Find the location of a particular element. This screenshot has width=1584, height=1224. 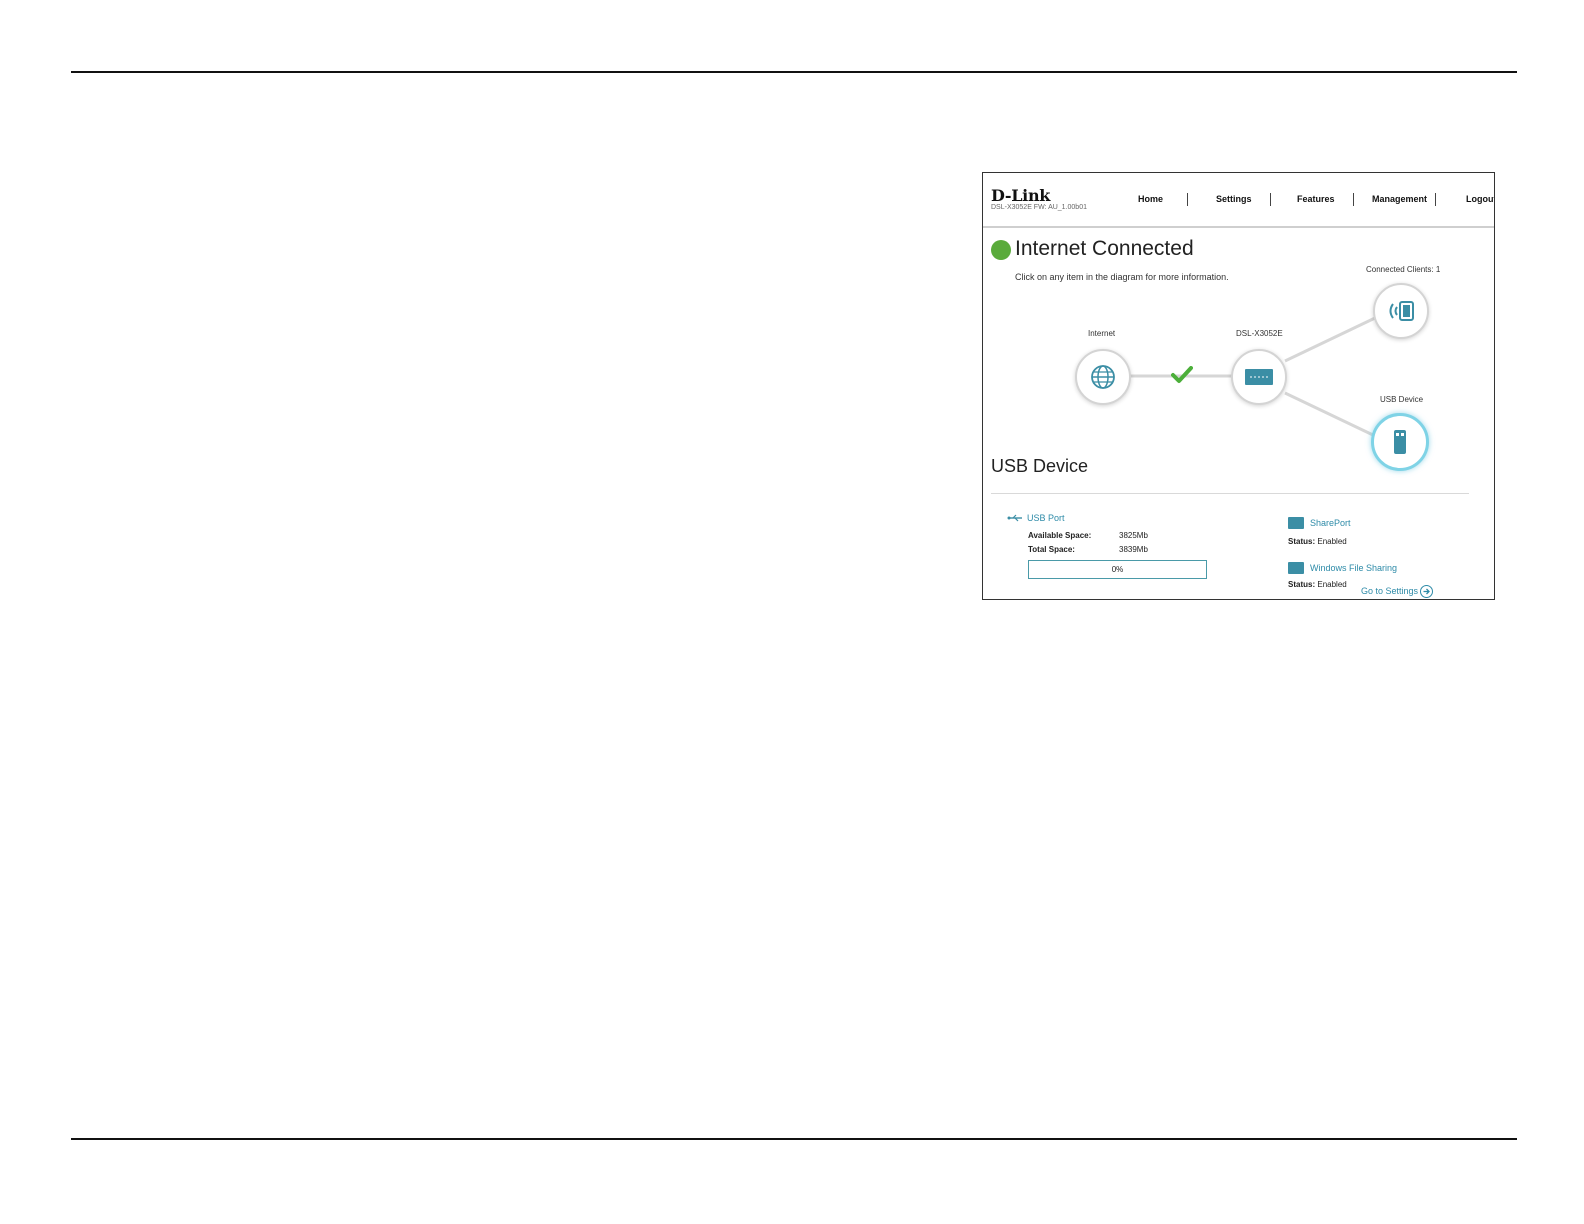

wfs-status-value: Enabled is located at coordinates (1332, 584).